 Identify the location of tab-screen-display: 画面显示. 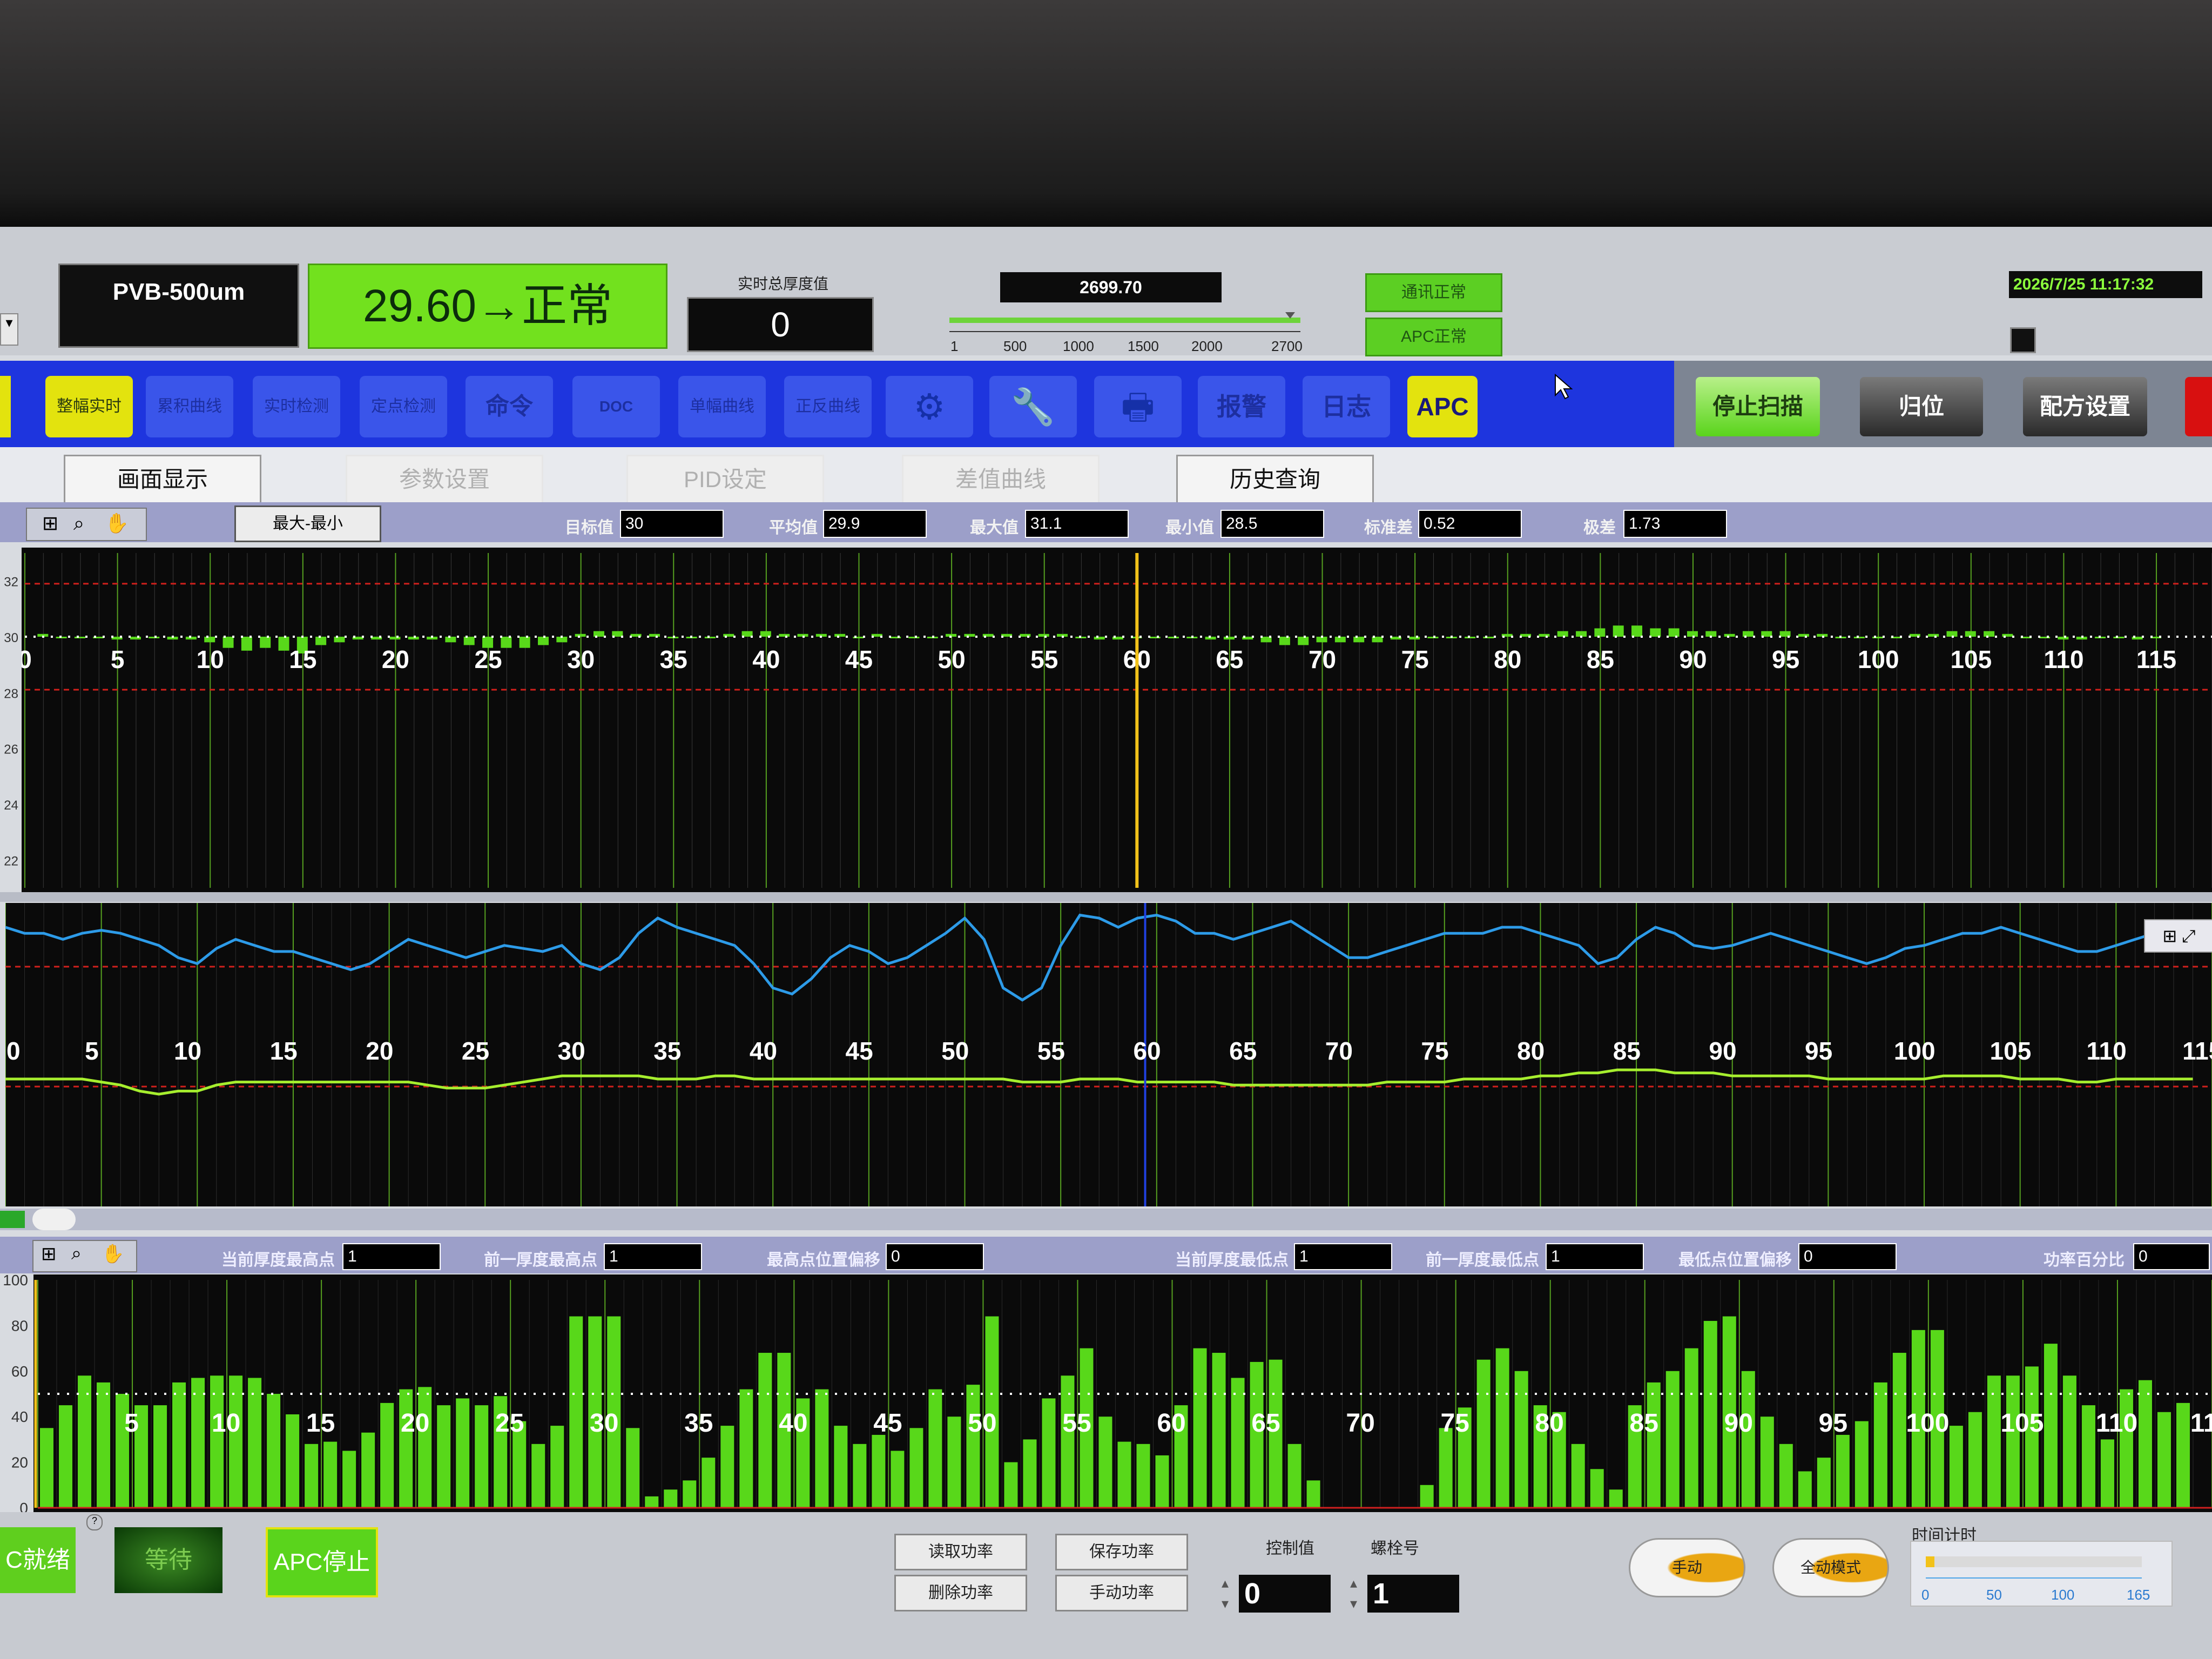
(162, 479).